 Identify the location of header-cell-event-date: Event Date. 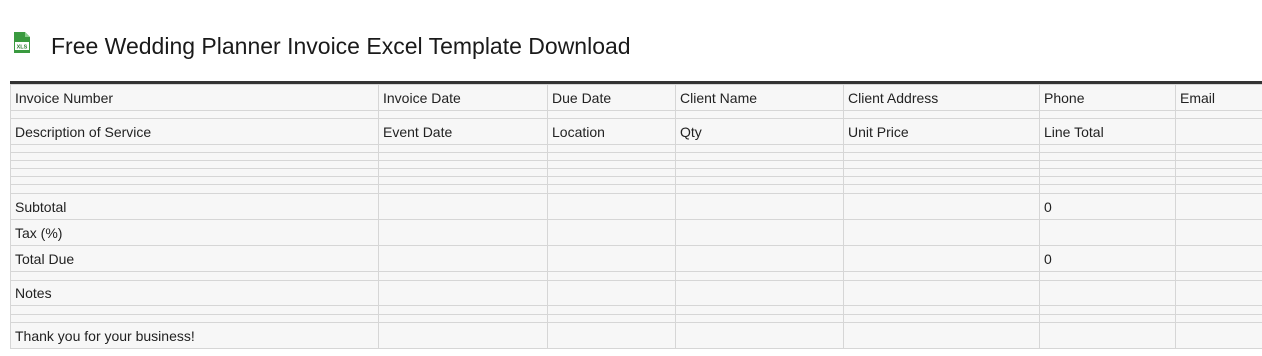
(463, 131).